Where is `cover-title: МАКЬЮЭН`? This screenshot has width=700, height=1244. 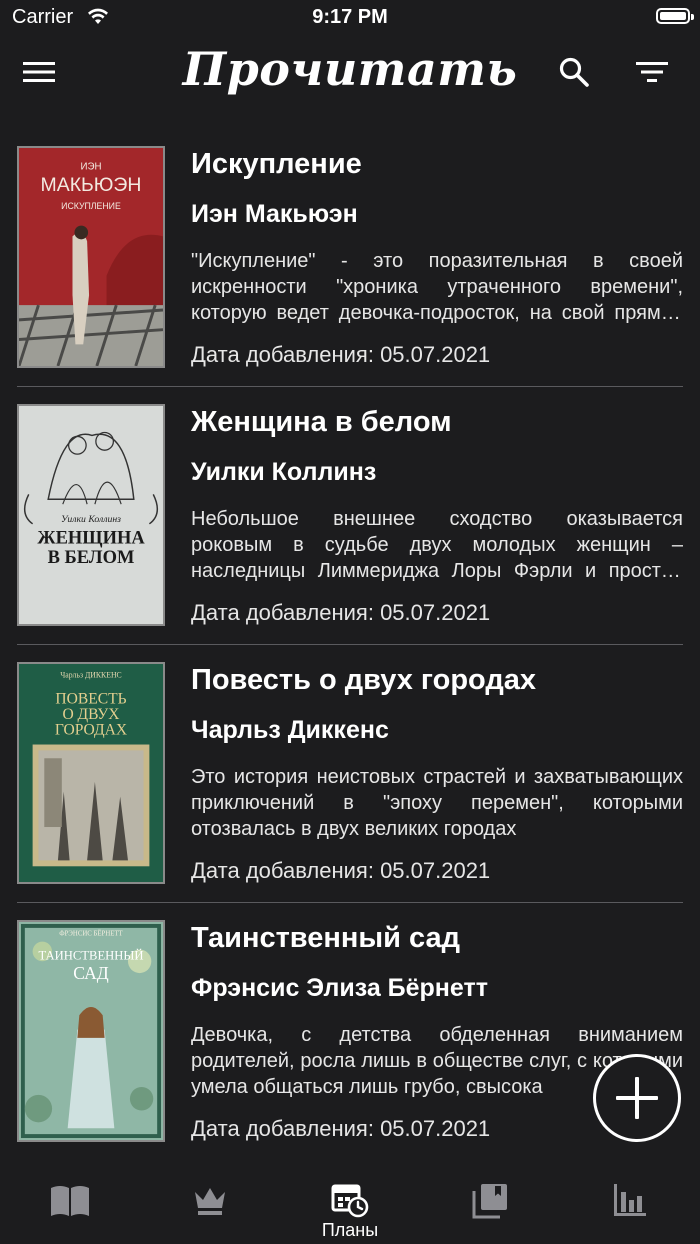 cover-title: МАКЬЮЭН is located at coordinates (91, 185).